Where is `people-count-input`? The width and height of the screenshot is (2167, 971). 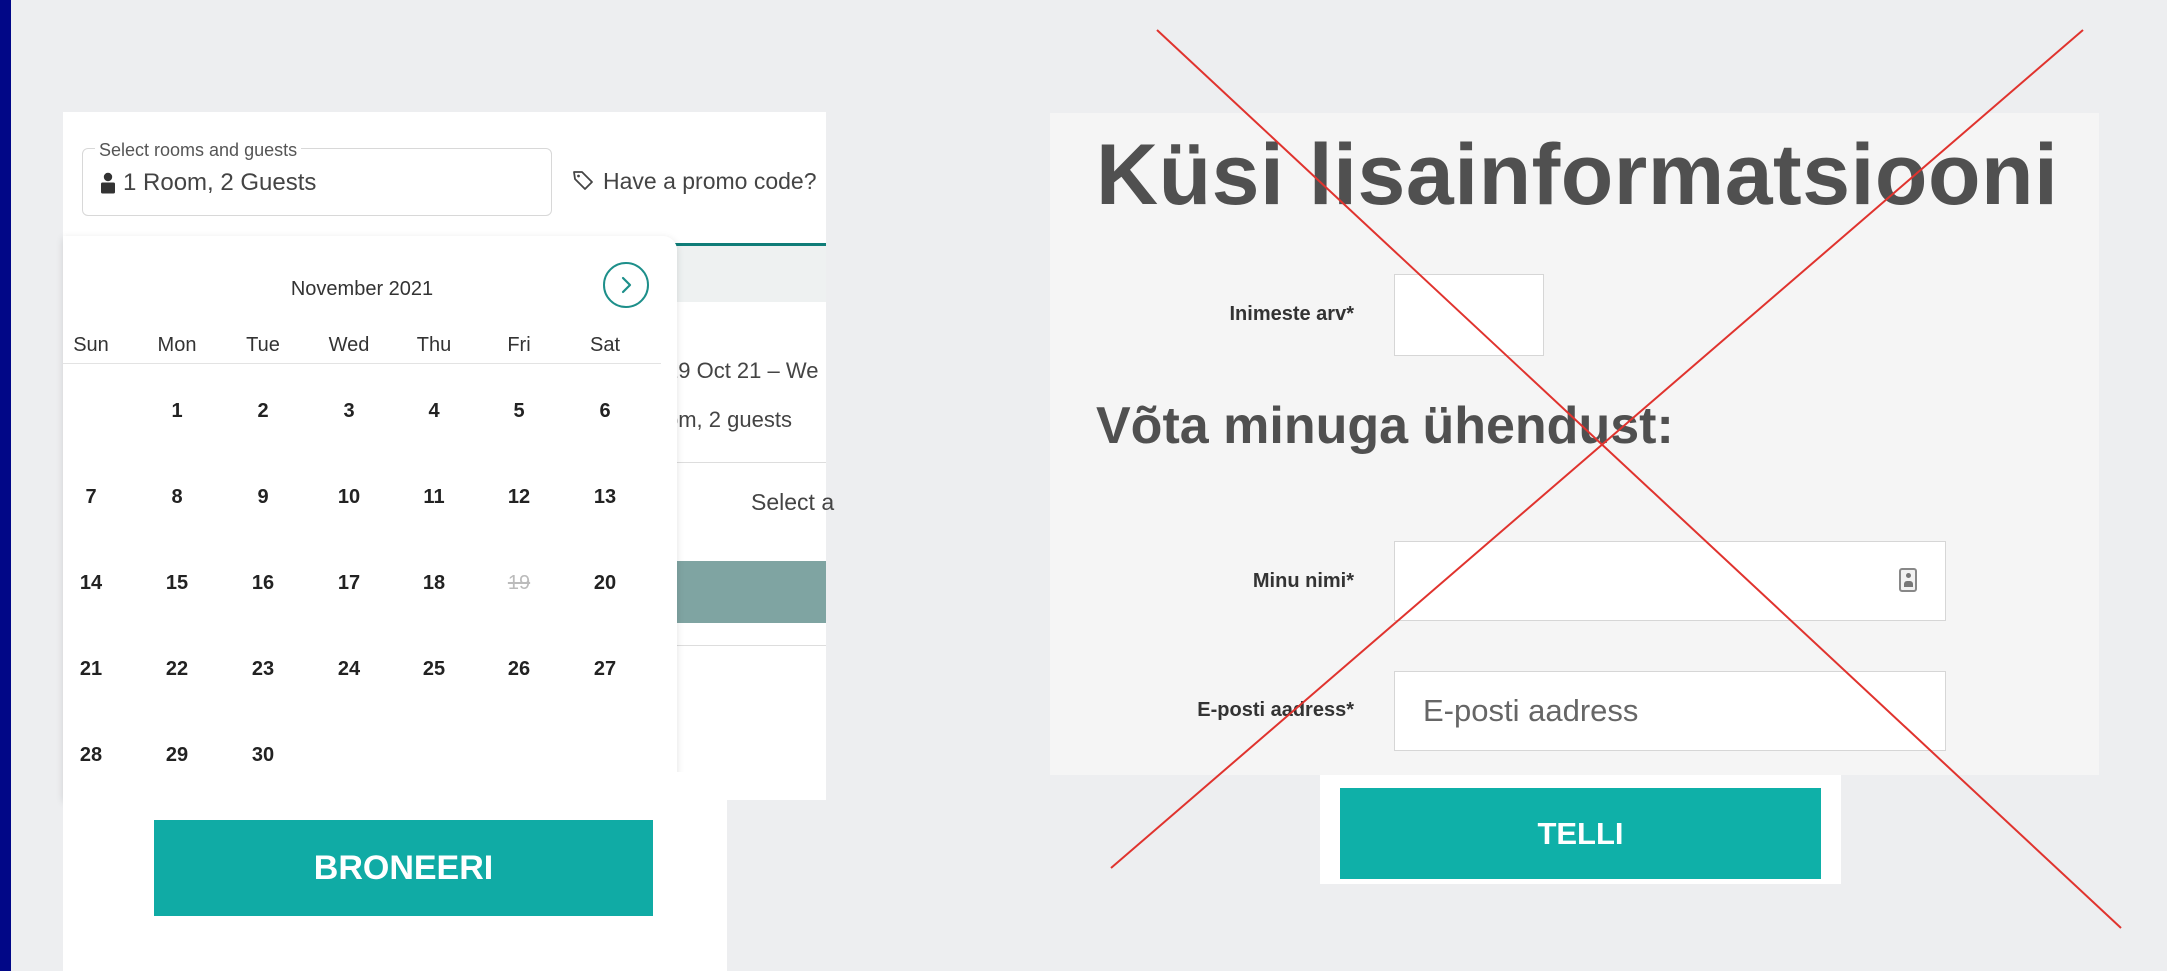
people-count-input is located at coordinates (1469, 315).